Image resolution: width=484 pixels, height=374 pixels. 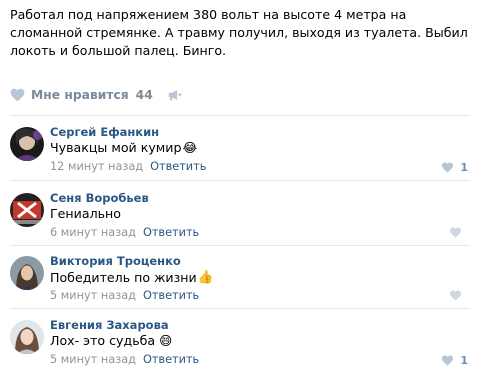 I want to click on comment-time: 12 минут назад, so click(x=96, y=166).